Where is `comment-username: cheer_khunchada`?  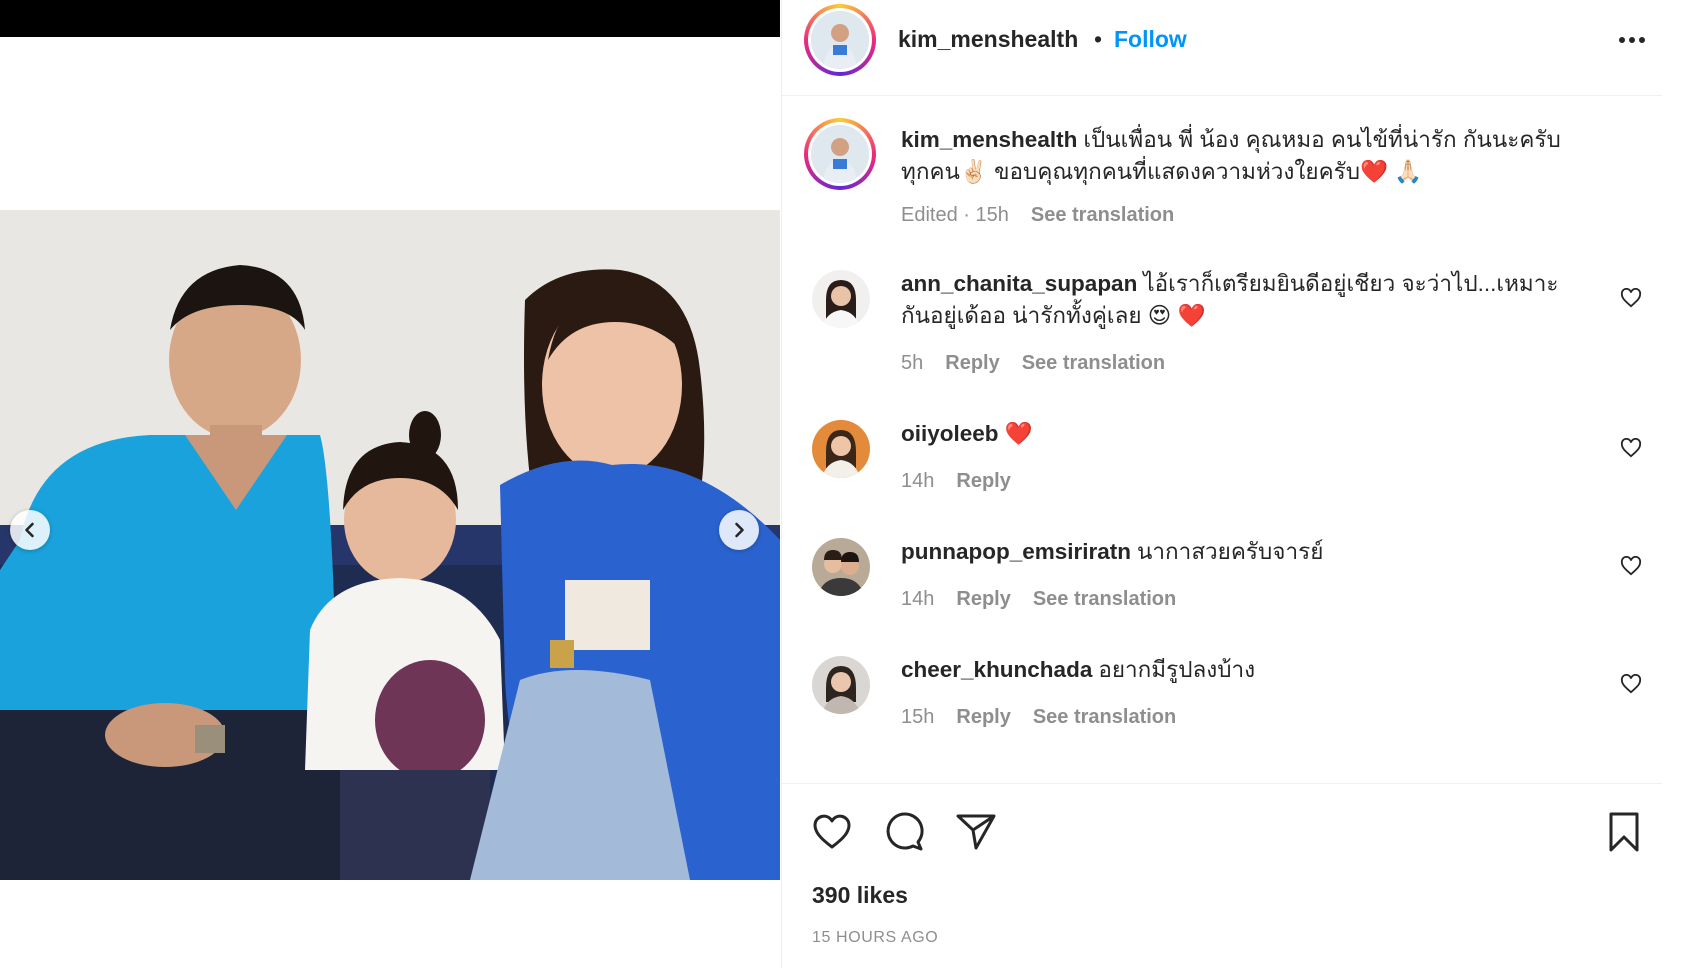 comment-username: cheer_khunchada is located at coordinates (996, 669).